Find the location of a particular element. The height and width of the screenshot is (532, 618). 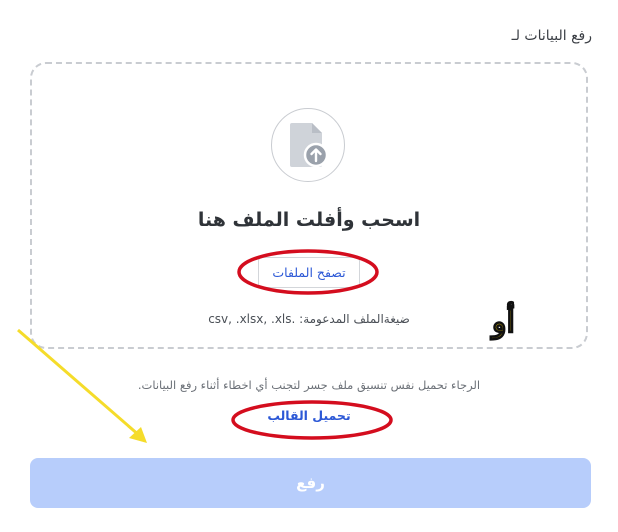

supported-formats-text: ضيغةالملف المدعومة: .csv, .xlsx, .xls is located at coordinates (309, 319).